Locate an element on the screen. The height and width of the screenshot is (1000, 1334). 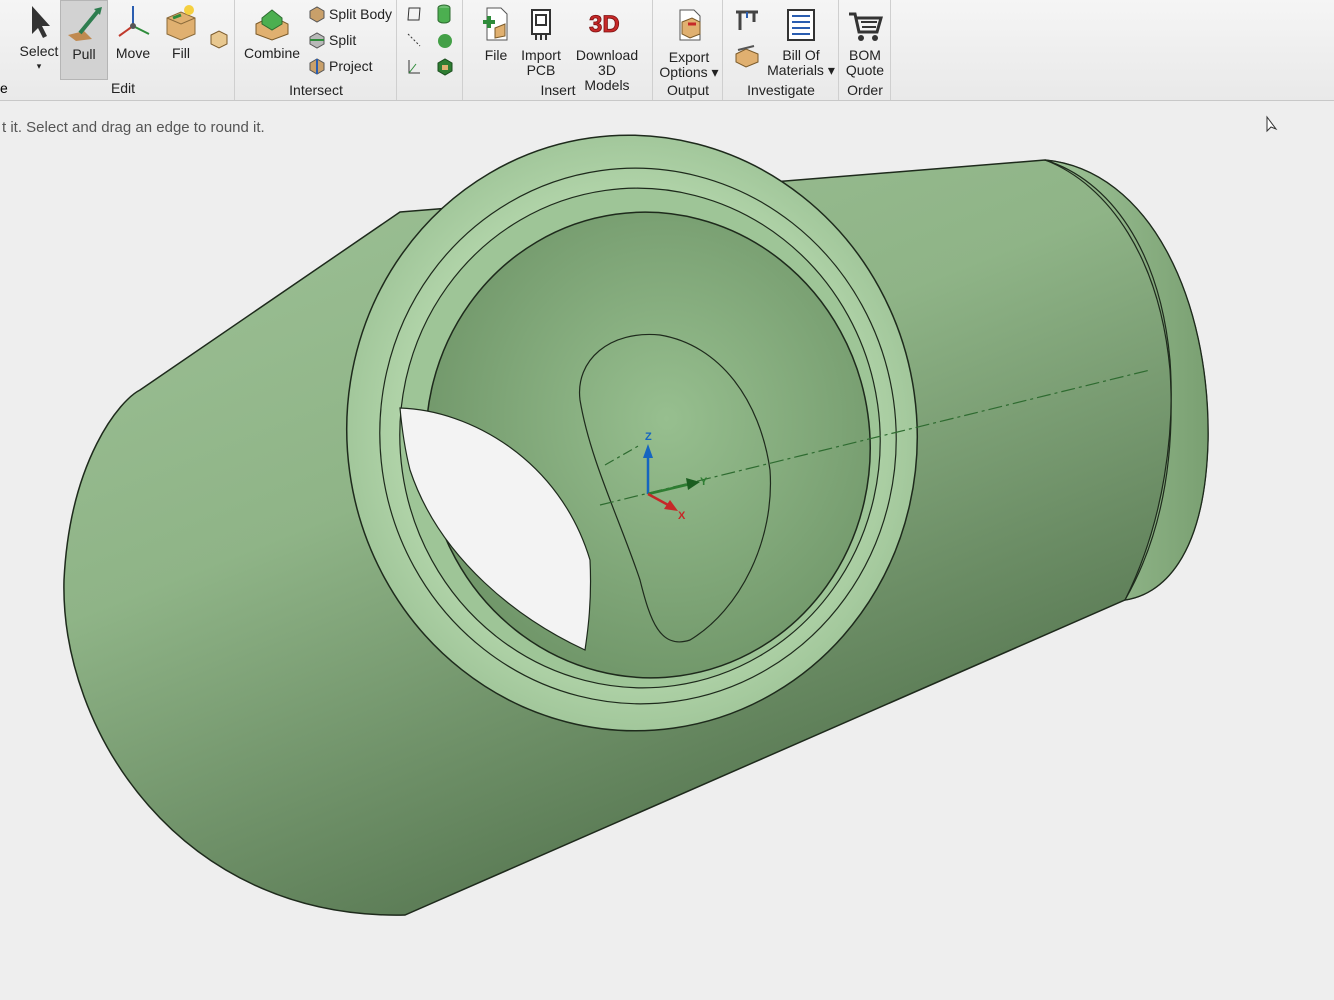
import-pcb-label-2: PCB is located at coordinates (541, 70).